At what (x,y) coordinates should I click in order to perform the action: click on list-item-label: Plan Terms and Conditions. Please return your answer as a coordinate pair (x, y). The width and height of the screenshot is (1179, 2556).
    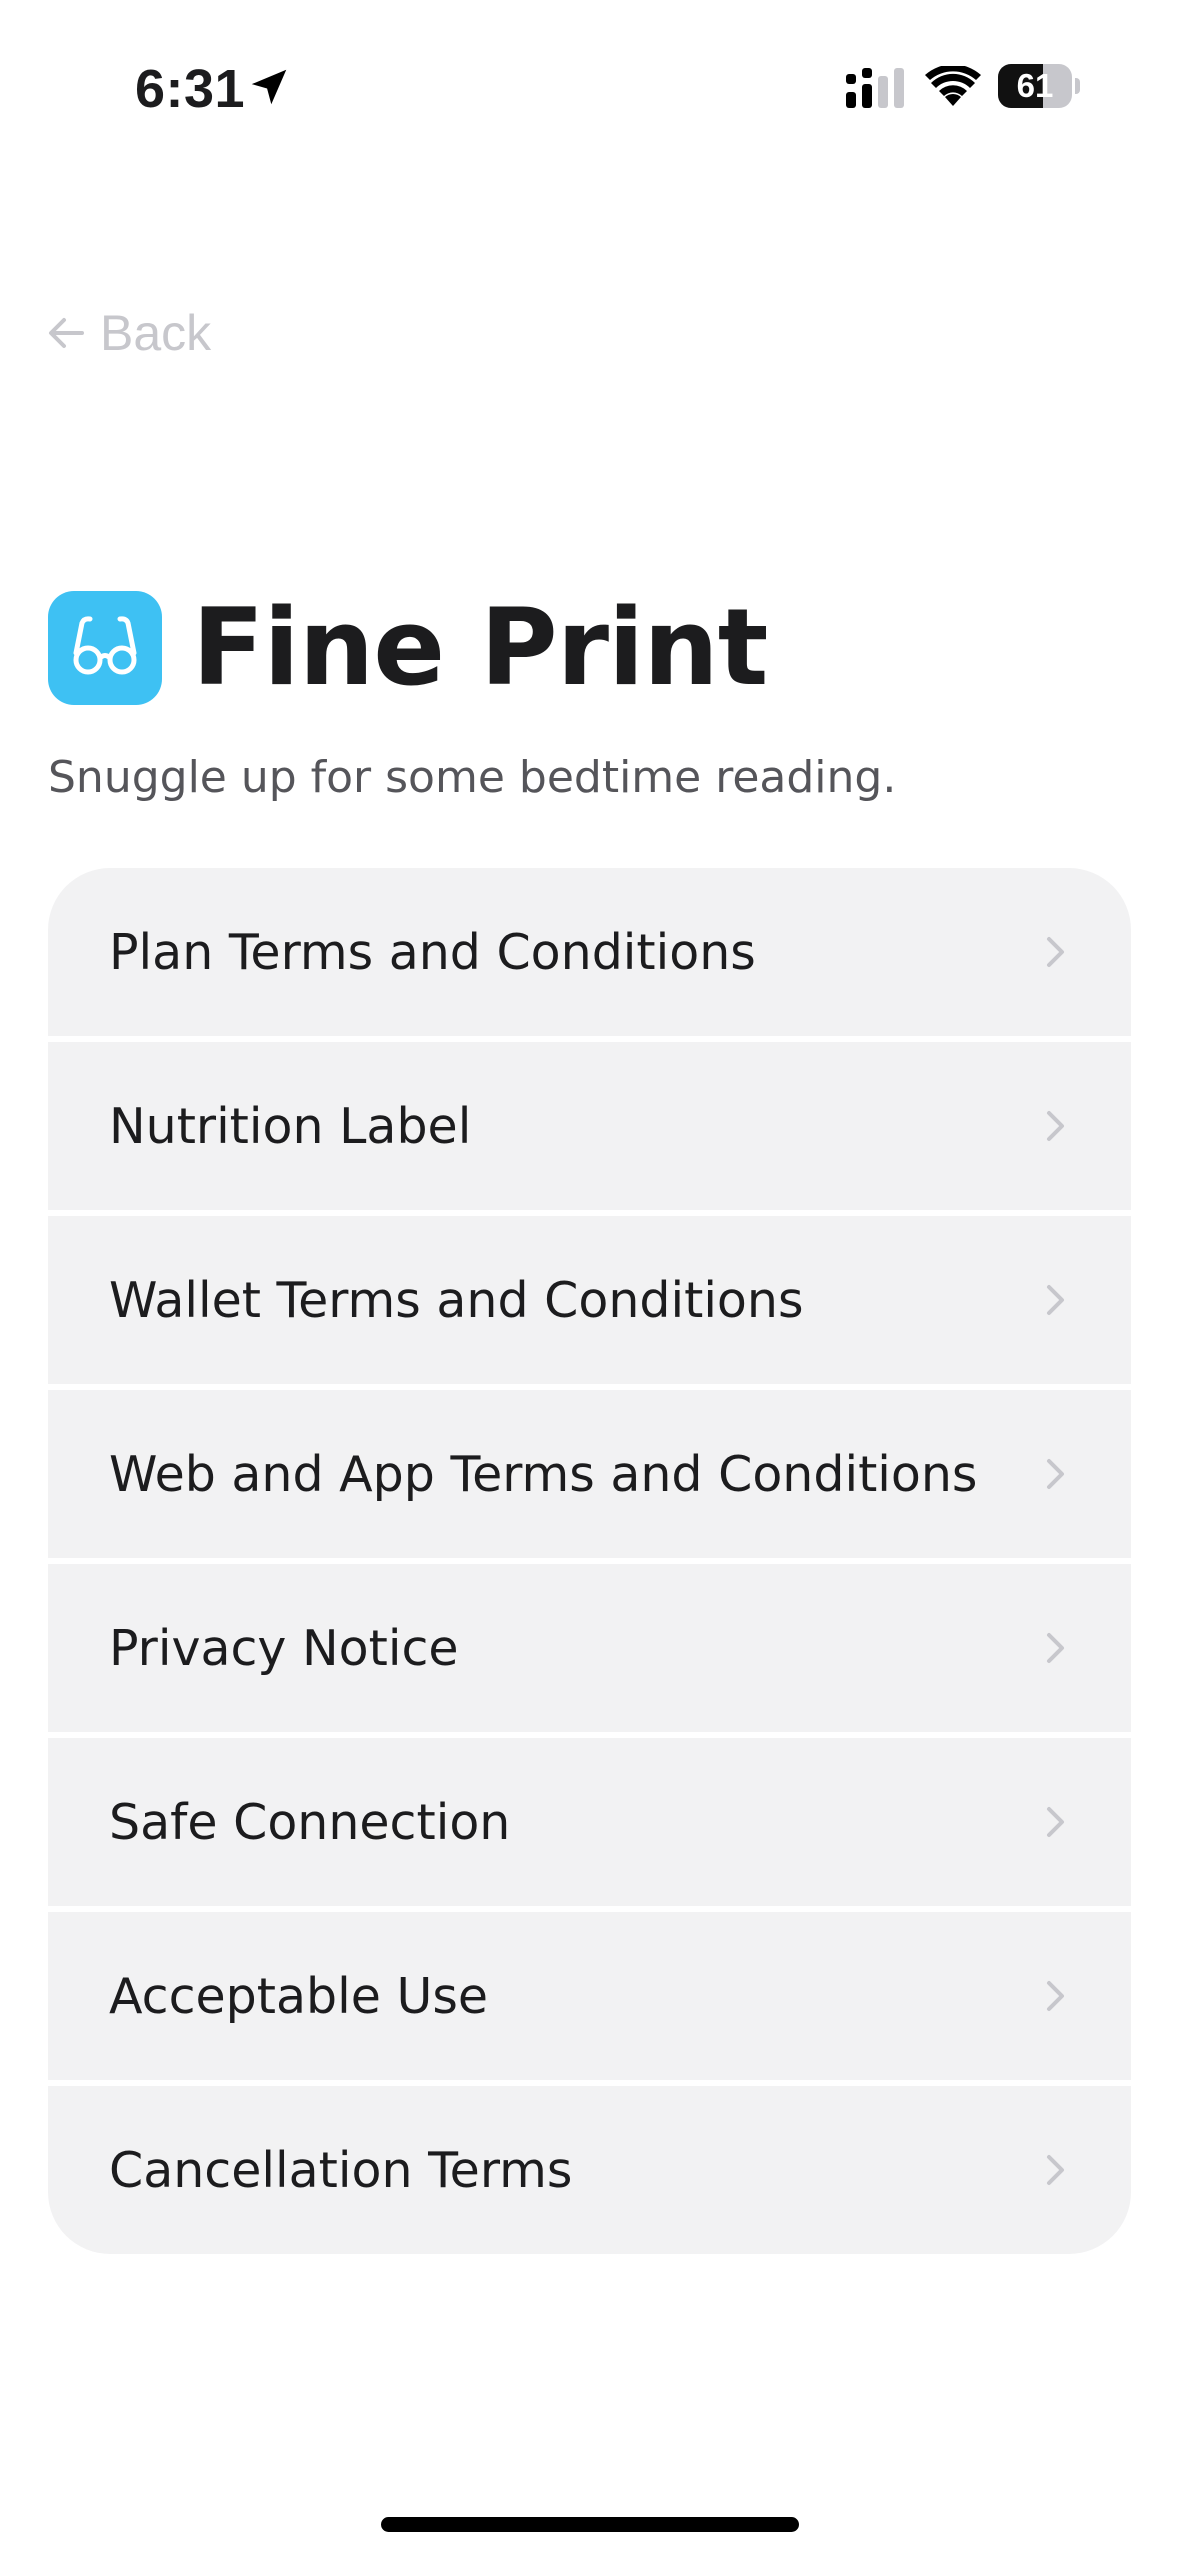
    Looking at the image, I should click on (432, 952).